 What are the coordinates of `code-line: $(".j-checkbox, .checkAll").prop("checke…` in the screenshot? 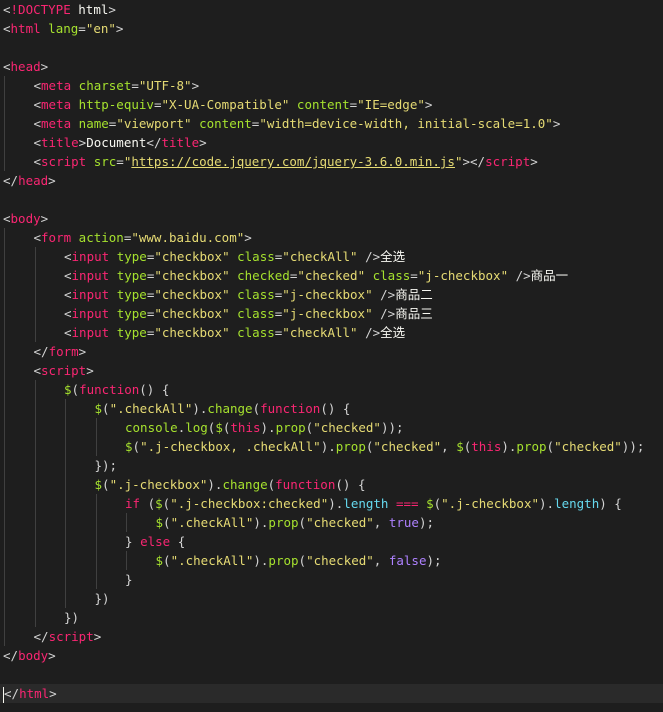 It's located at (331, 446).